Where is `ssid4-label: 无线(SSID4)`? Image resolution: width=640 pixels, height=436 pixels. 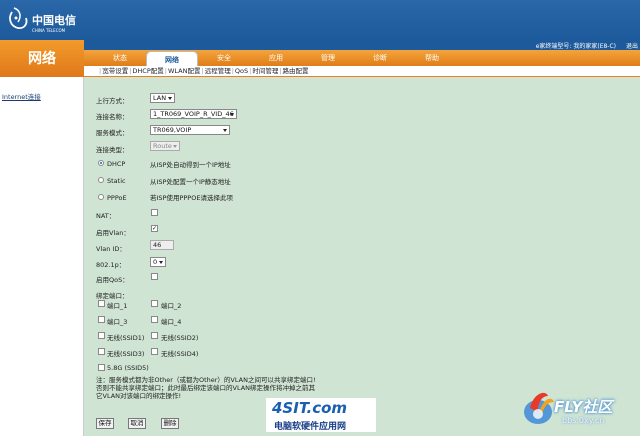
ssid4-label: 无线(SSID4) is located at coordinates (180, 354).